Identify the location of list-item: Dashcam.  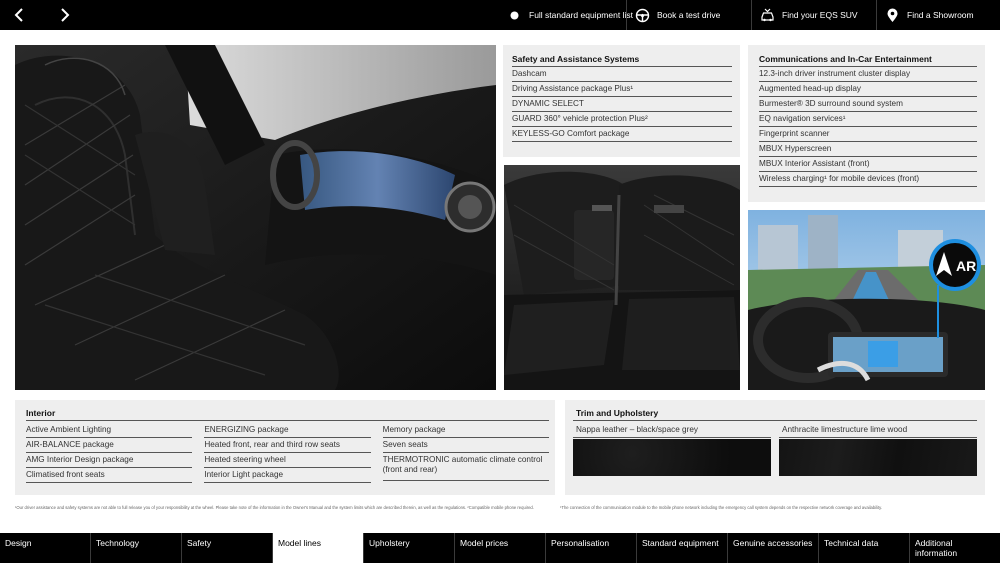
(622, 74).